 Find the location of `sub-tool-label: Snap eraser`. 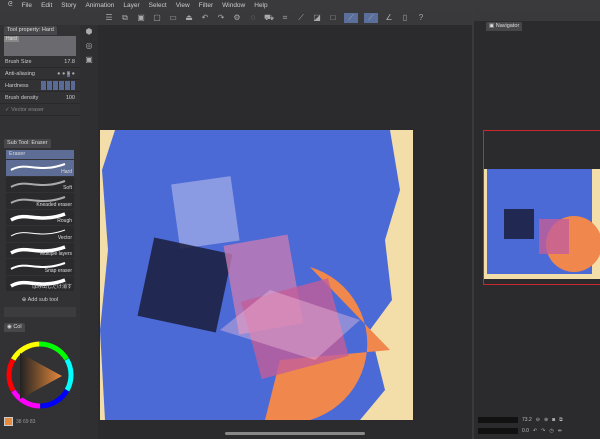

sub-tool-label: Snap eraser is located at coordinates (58, 270).